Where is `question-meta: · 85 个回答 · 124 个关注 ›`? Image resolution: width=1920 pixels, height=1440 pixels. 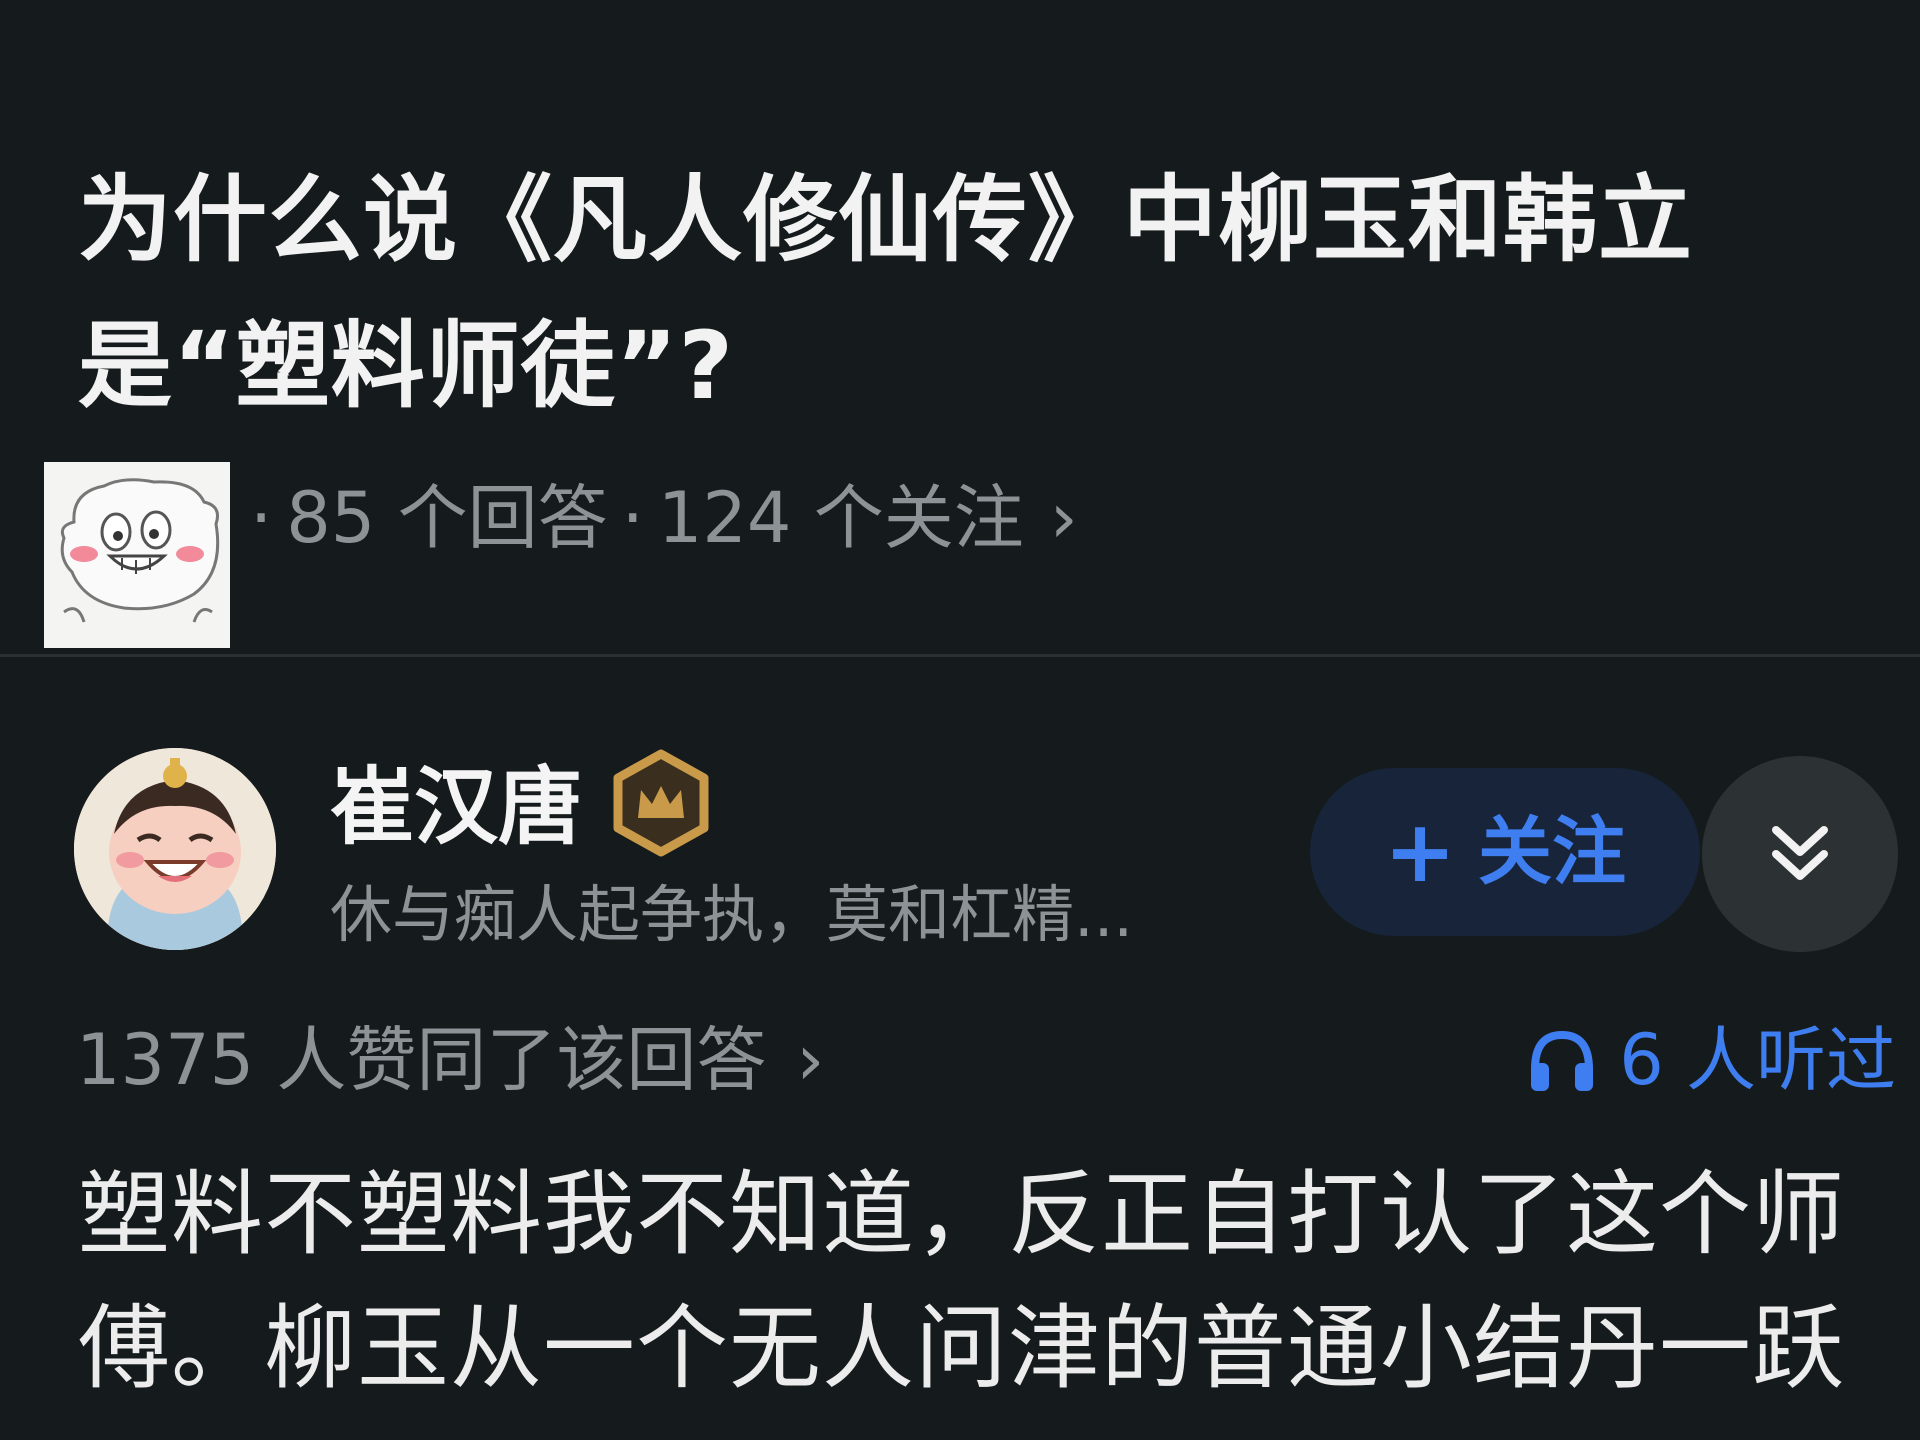
question-meta: · 85 个回答 · 124 个关注 › is located at coordinates (561, 555).